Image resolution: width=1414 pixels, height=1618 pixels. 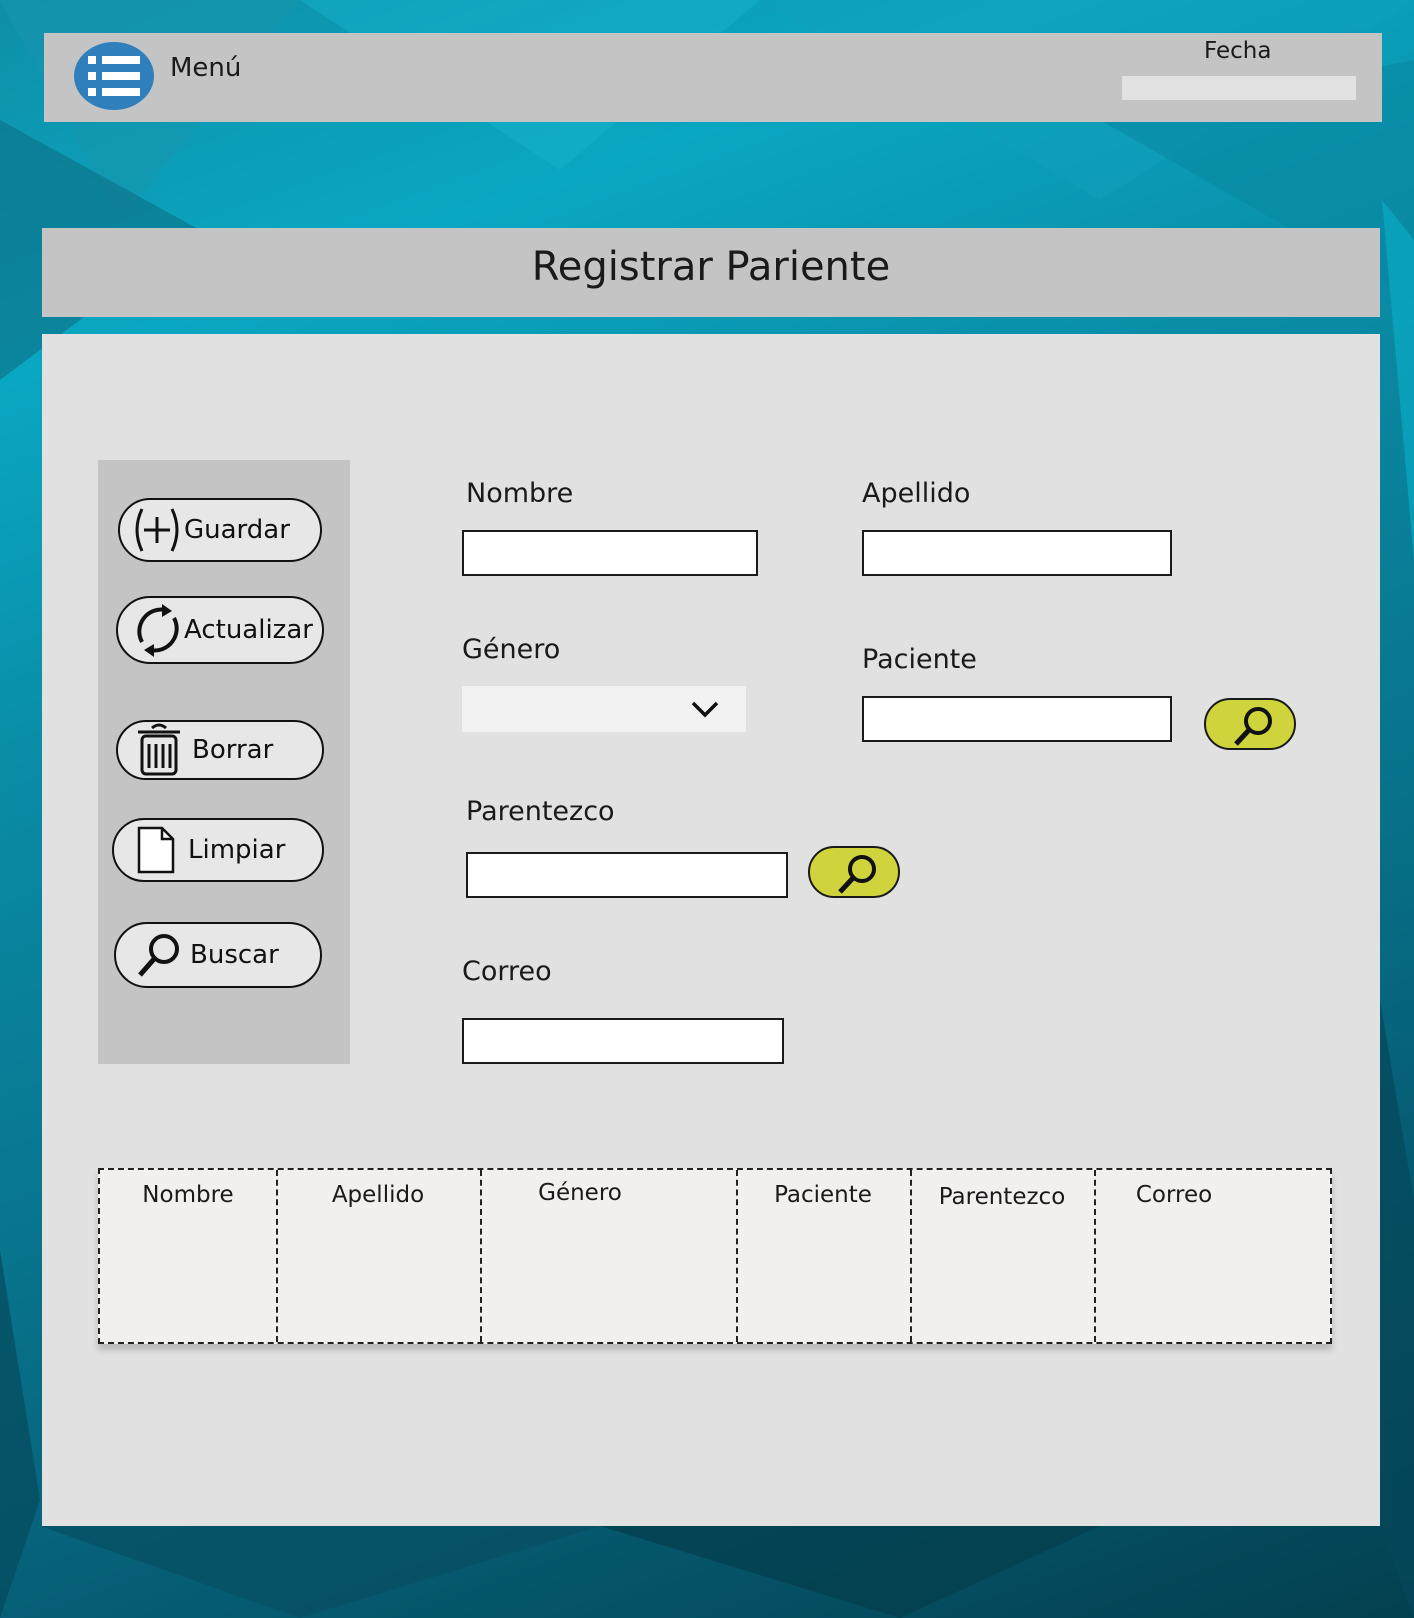 I want to click on table-header-nombre: Nombre, so click(x=188, y=1195).